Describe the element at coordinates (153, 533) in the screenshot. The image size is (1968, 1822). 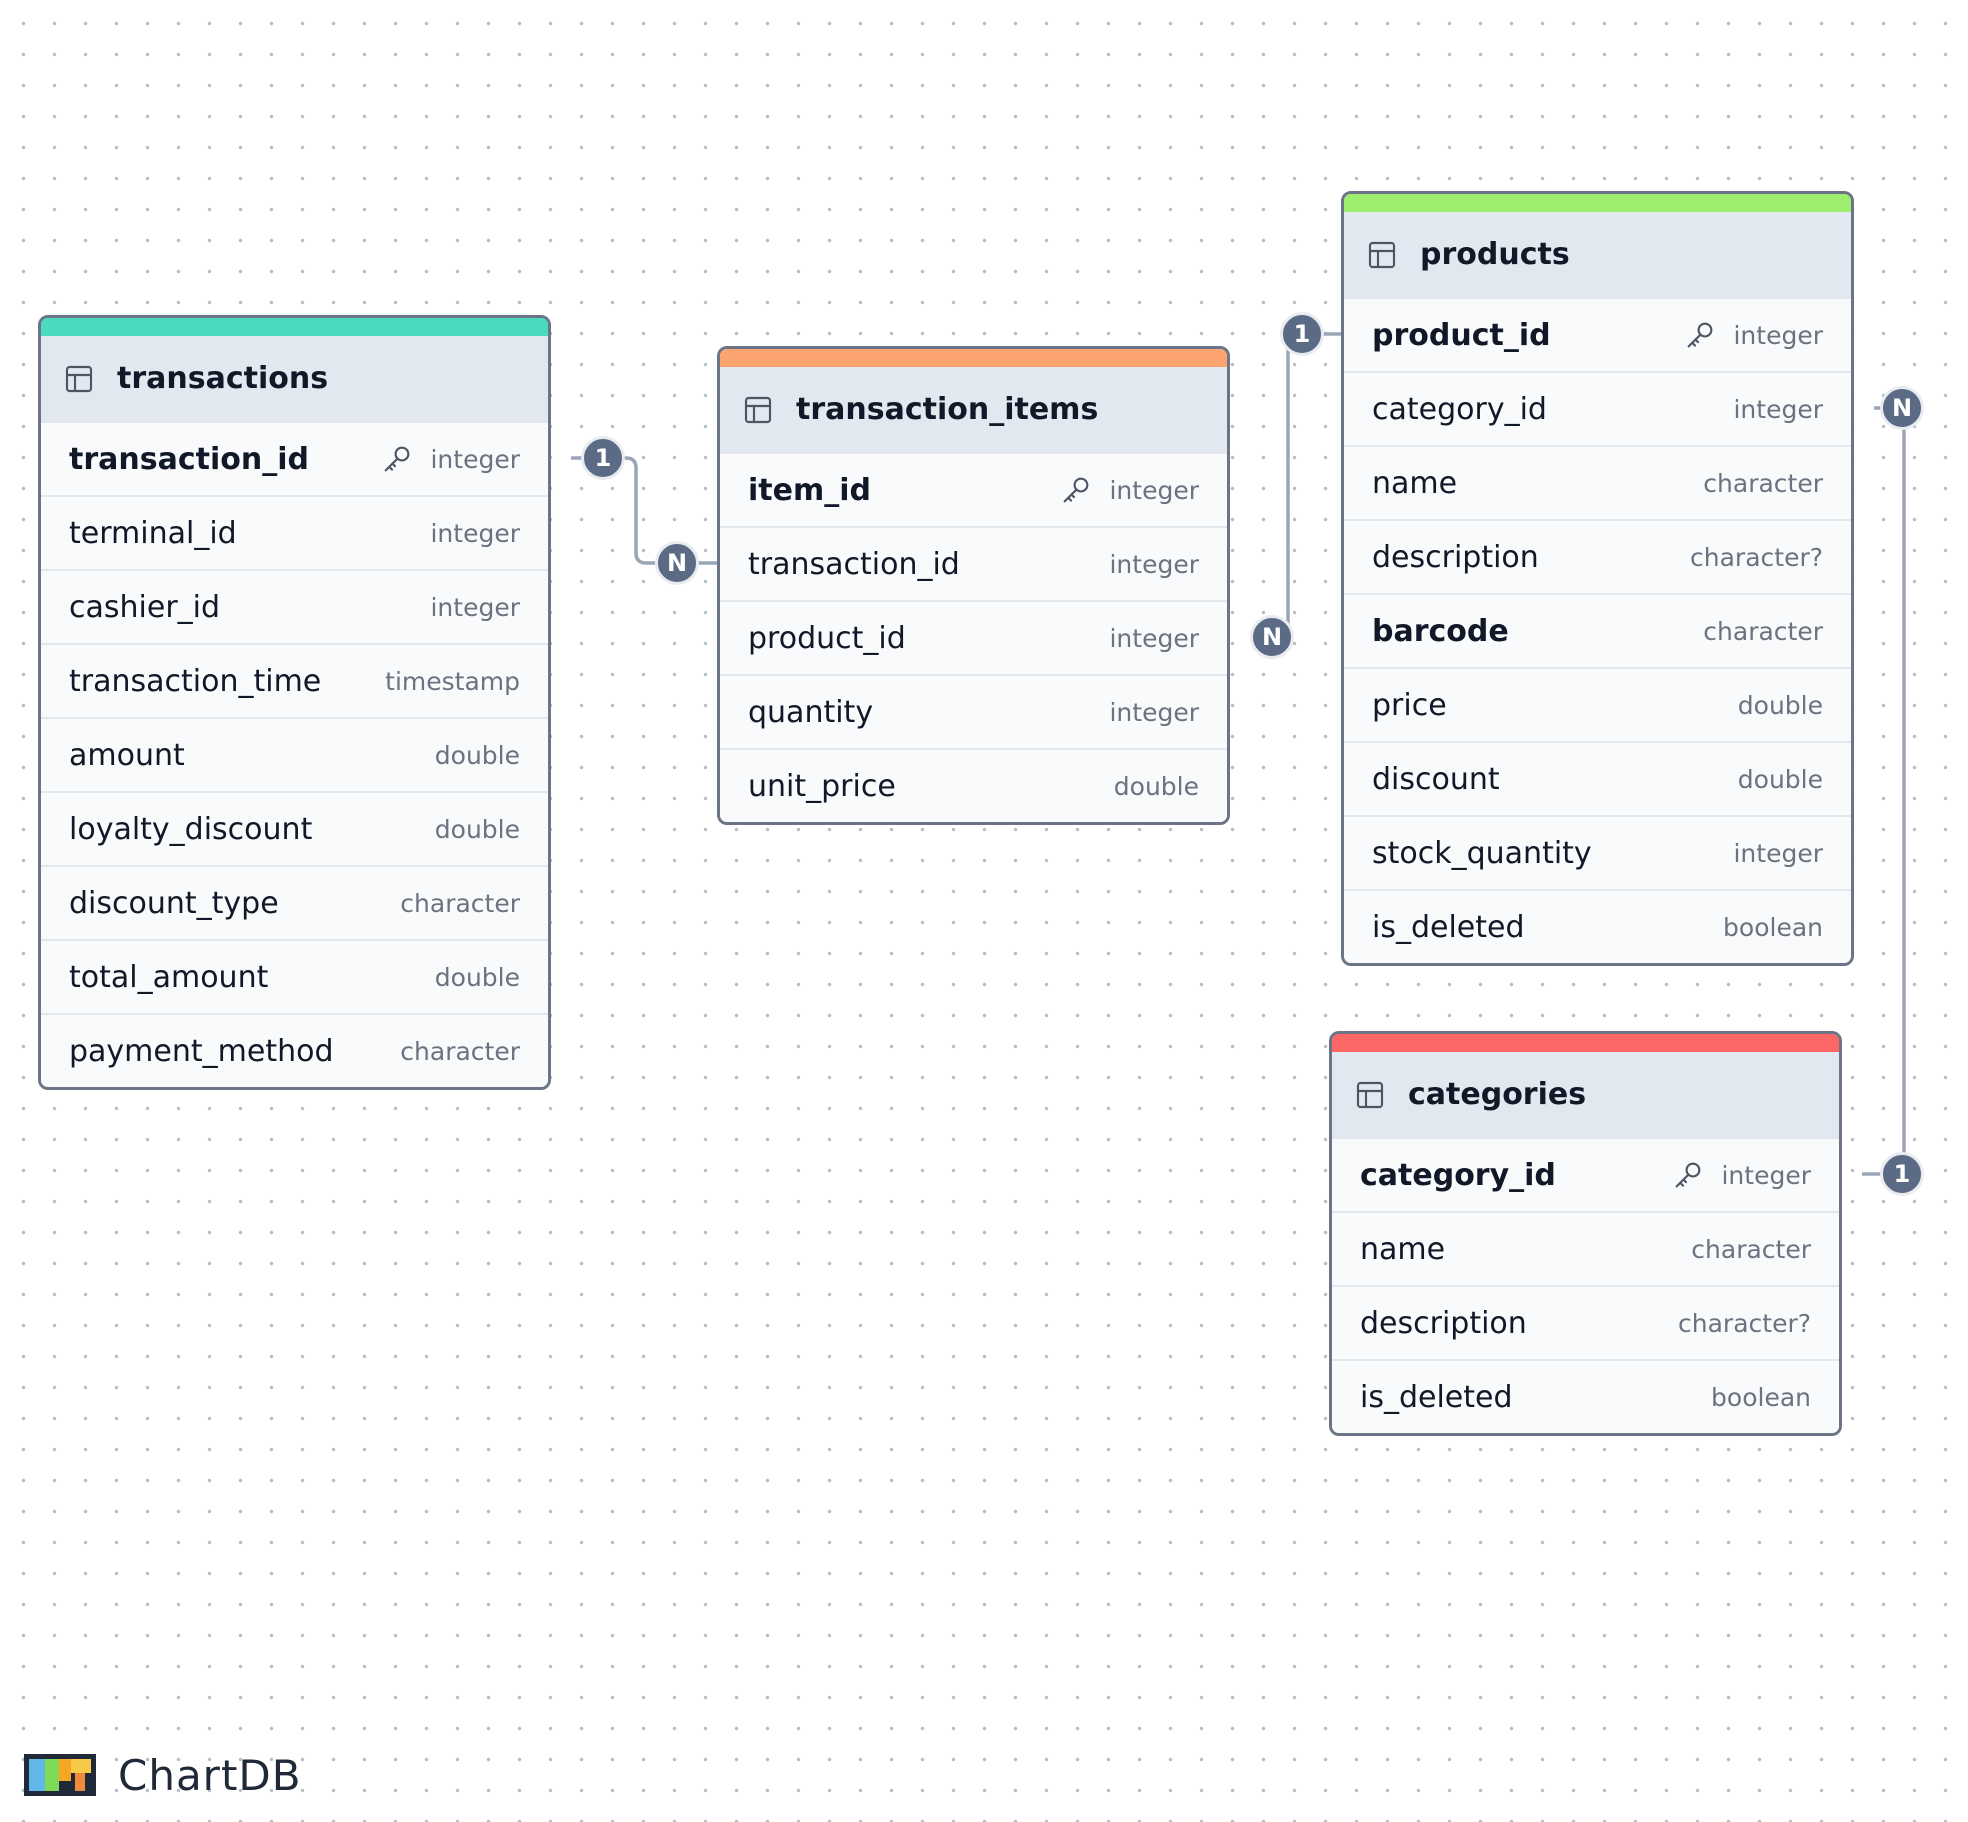
I see `field-name: terminal_id` at that location.